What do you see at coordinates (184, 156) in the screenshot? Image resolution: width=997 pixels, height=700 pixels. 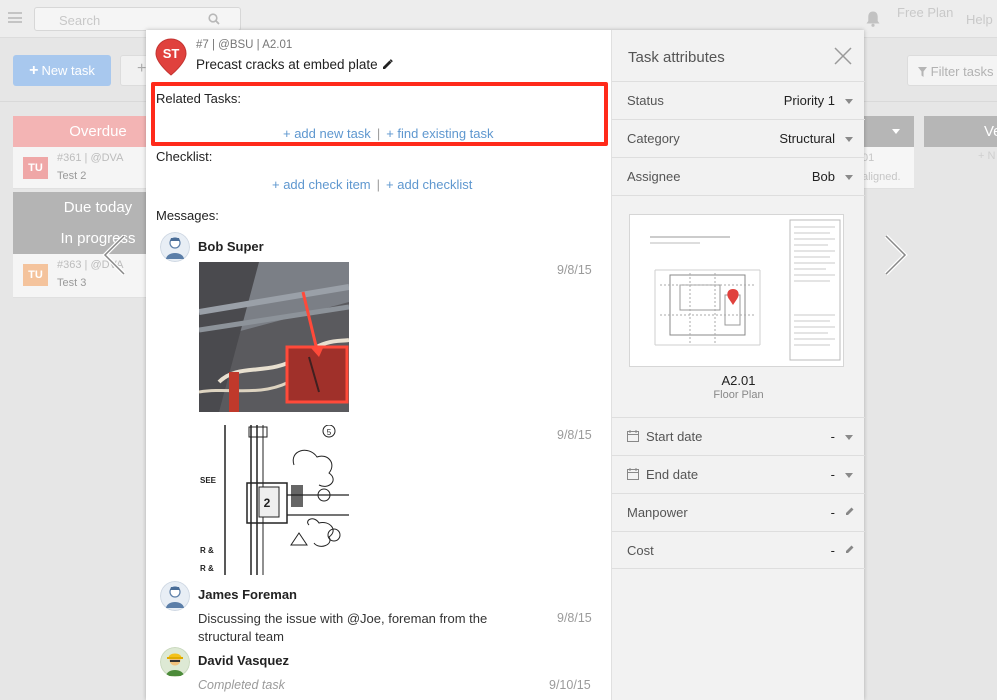 I see `checklist-label: Checklist:` at bounding box center [184, 156].